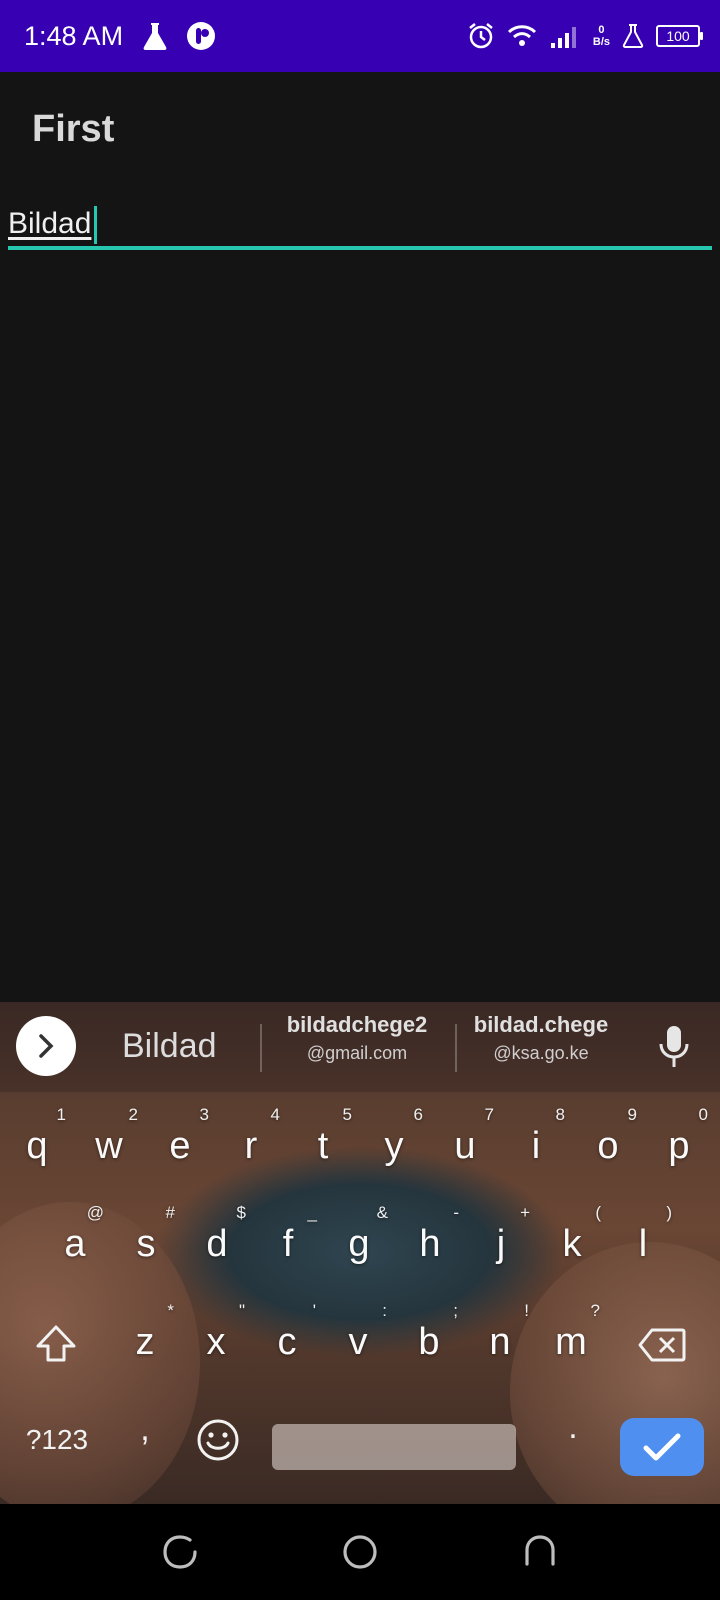  What do you see at coordinates (481, 36) in the screenshot?
I see `alarm-icon` at bounding box center [481, 36].